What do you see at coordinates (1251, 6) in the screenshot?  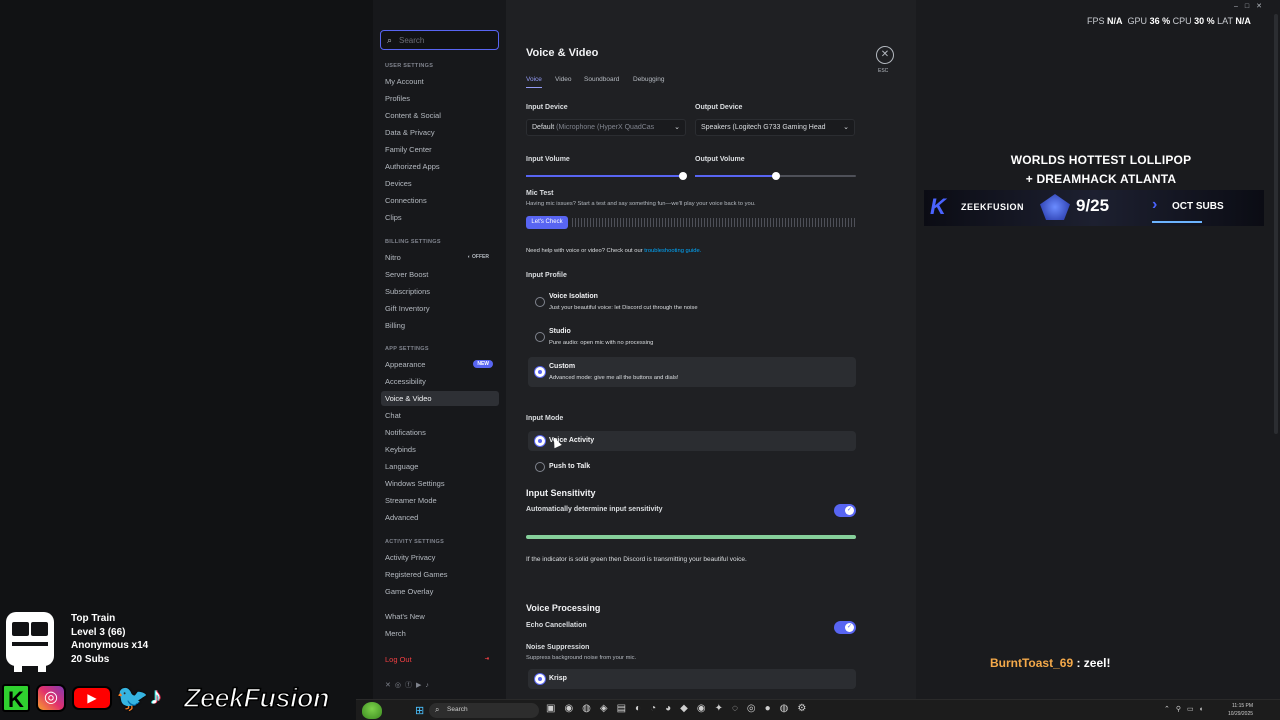 I see `window-controls: –□✕` at bounding box center [1251, 6].